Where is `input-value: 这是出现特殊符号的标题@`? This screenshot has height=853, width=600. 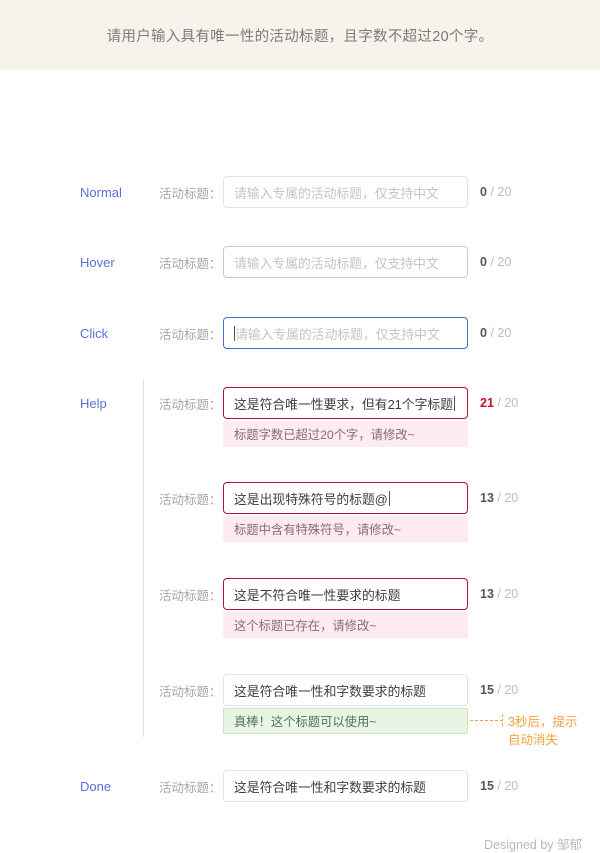 input-value: 这是出现特殊符号的标题@ is located at coordinates (311, 499).